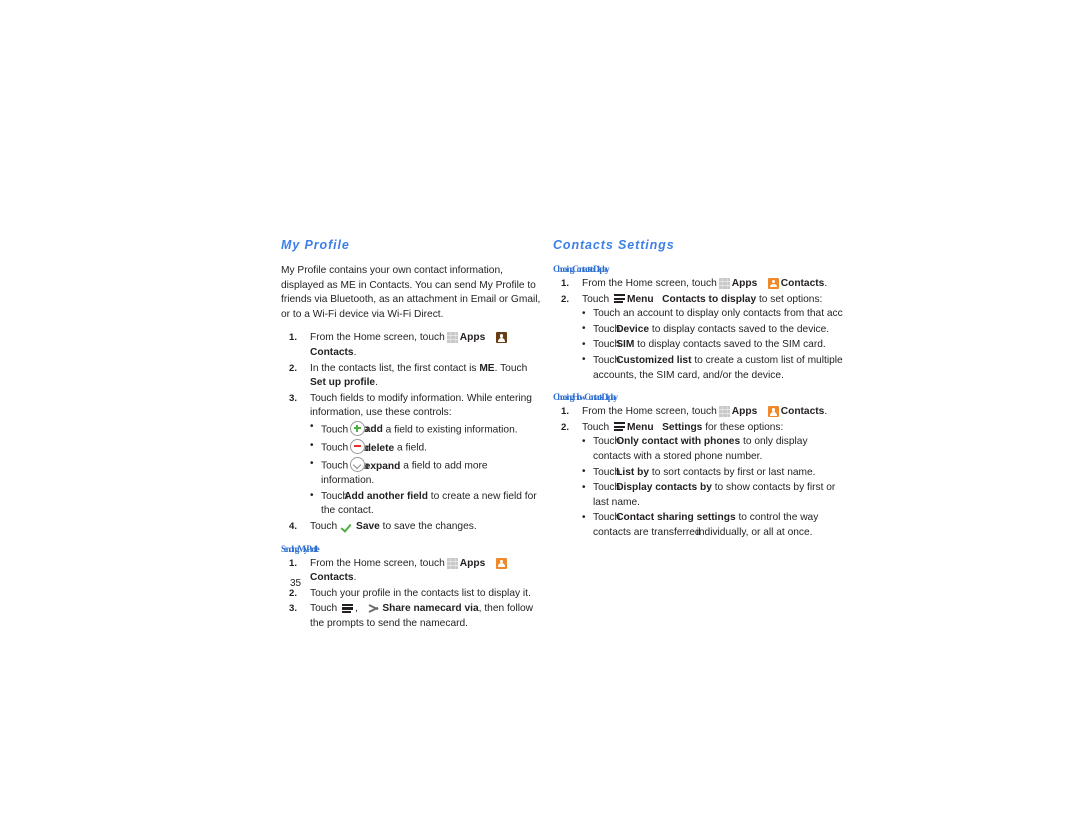  I want to click on bullet-bold: expand, so click(382, 466).